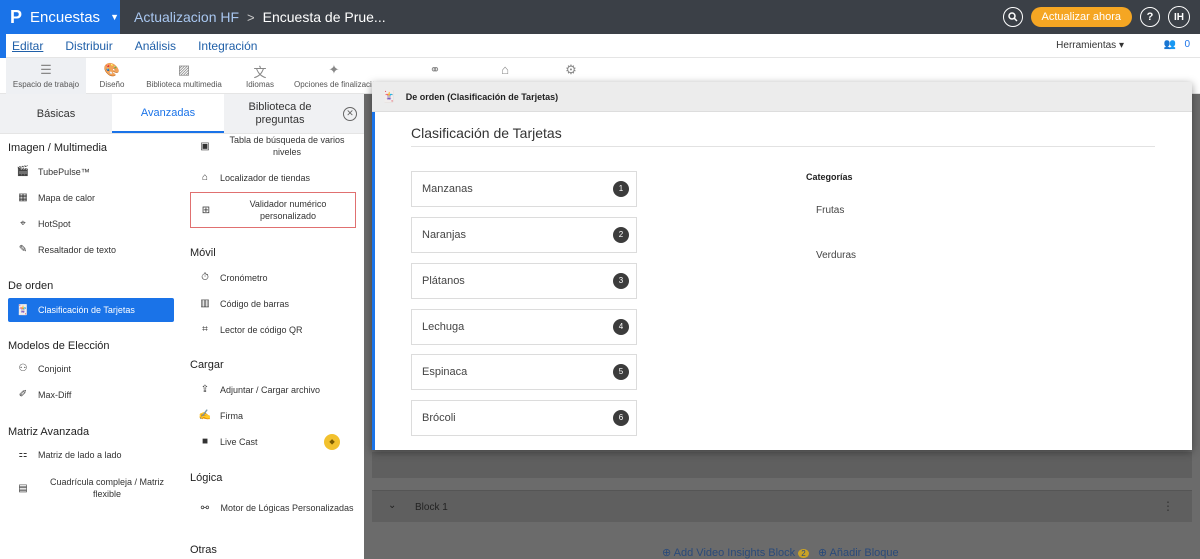 The height and width of the screenshot is (559, 1200). I want to click on tab-advanced: Avanzadas, so click(168, 113).